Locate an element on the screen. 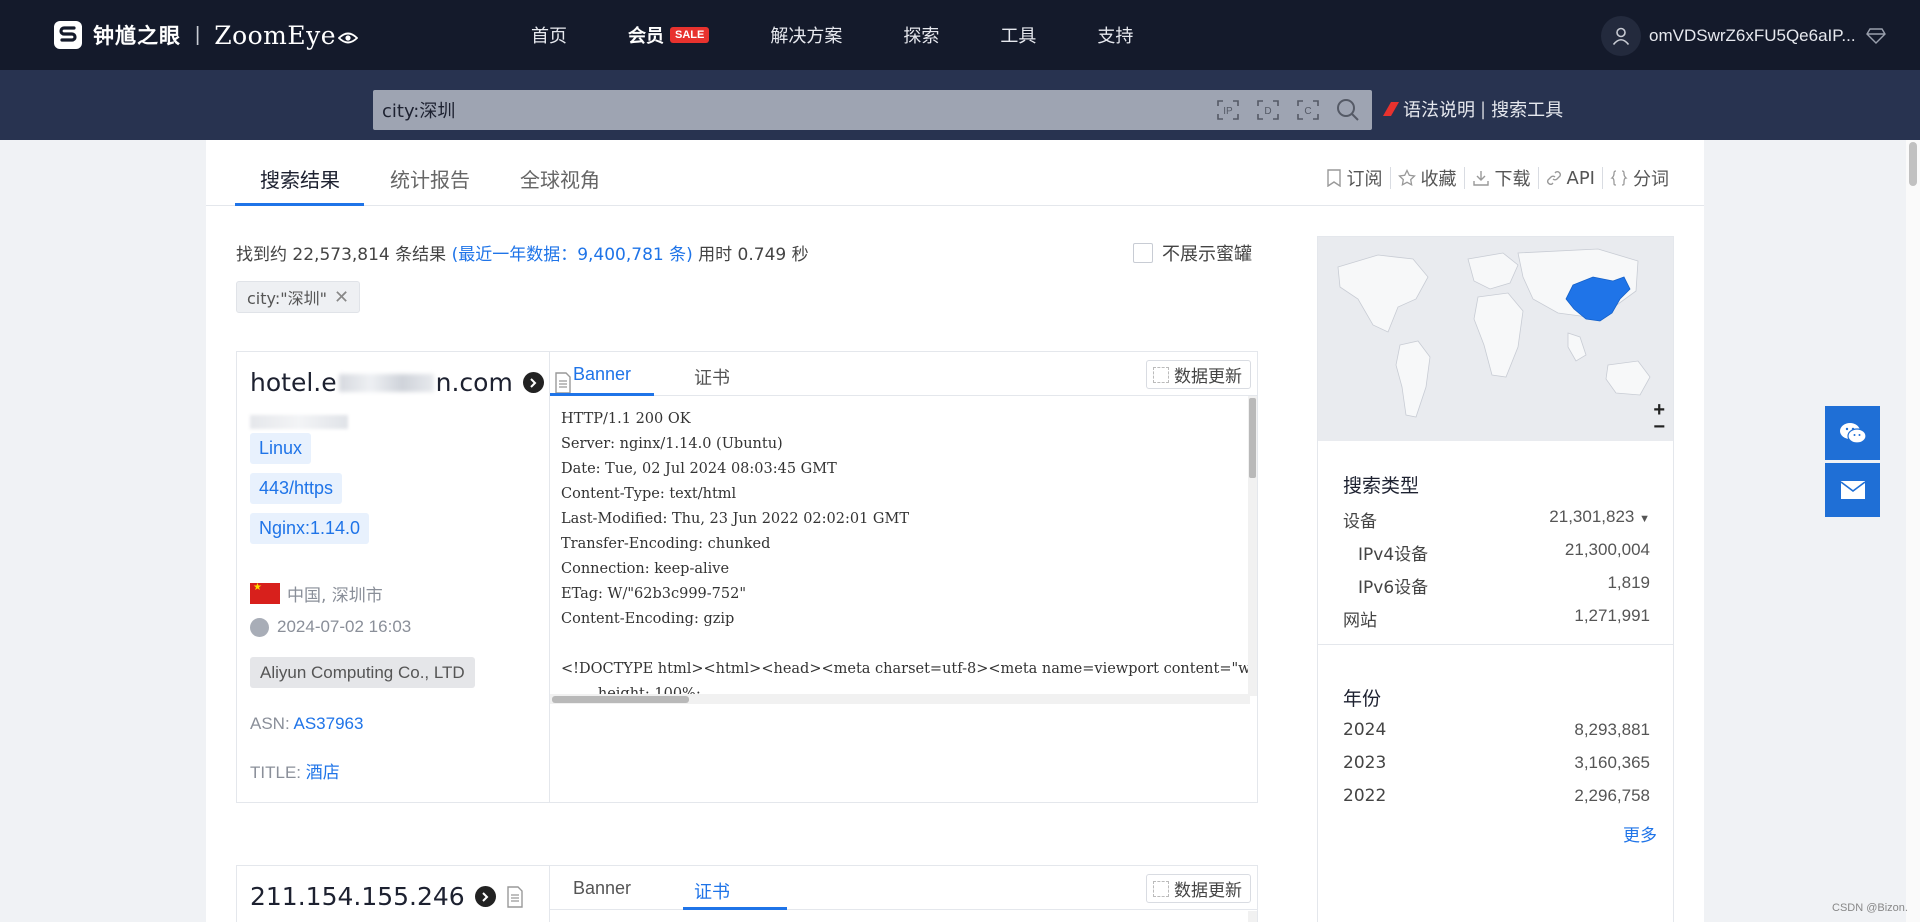 Image resolution: width=1920 pixels, height=922 pixels. stat-row-year: 2023 3,160,365 is located at coordinates (1496, 763).